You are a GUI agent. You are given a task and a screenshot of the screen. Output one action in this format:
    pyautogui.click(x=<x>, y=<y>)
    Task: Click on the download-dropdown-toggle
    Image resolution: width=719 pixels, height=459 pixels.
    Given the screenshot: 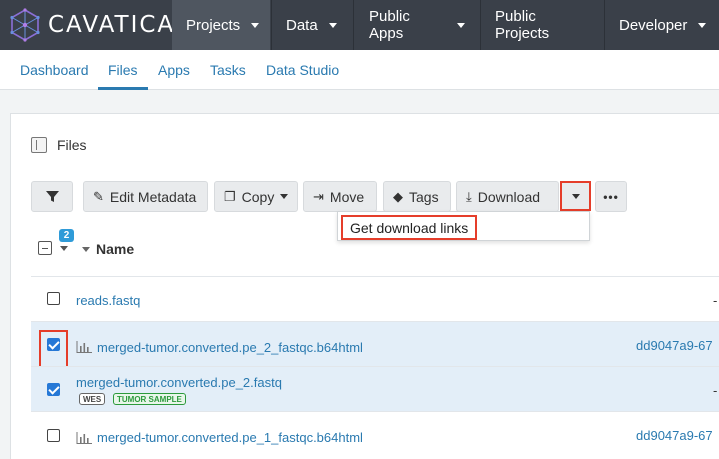 What is the action you would take?
    pyautogui.click(x=575, y=196)
    